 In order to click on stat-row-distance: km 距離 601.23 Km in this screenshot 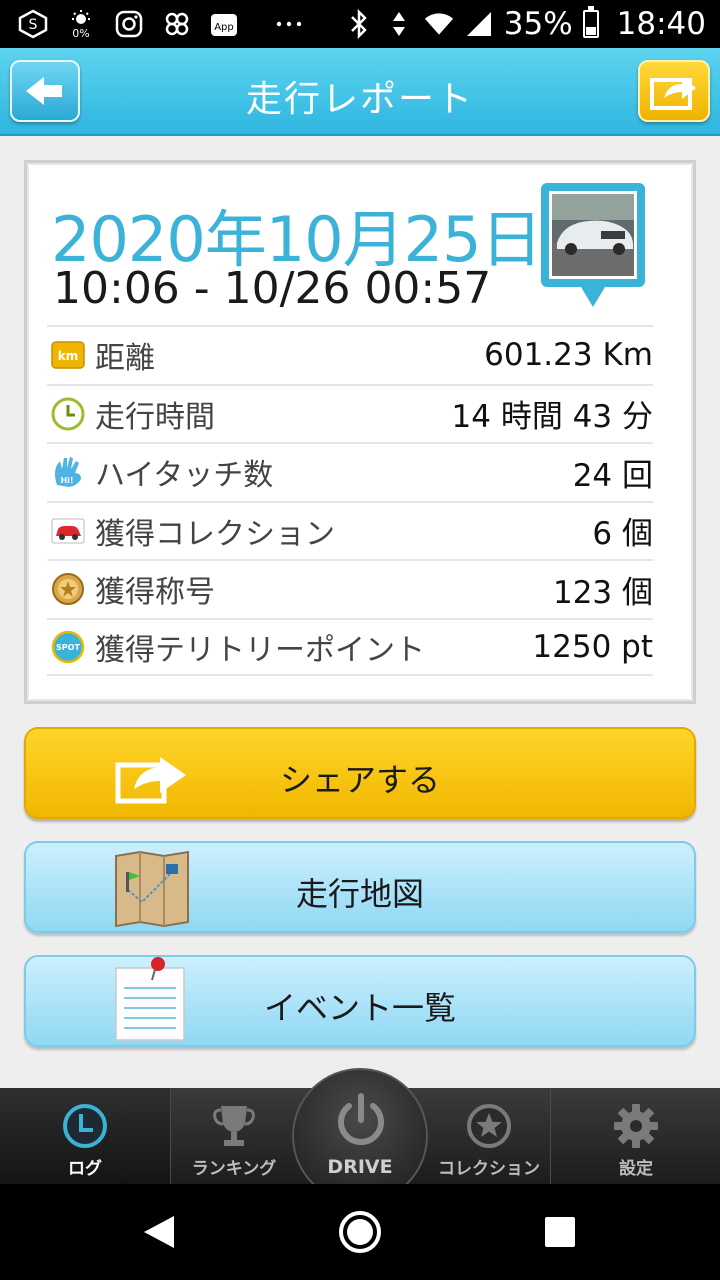, I will do `click(350, 354)`.